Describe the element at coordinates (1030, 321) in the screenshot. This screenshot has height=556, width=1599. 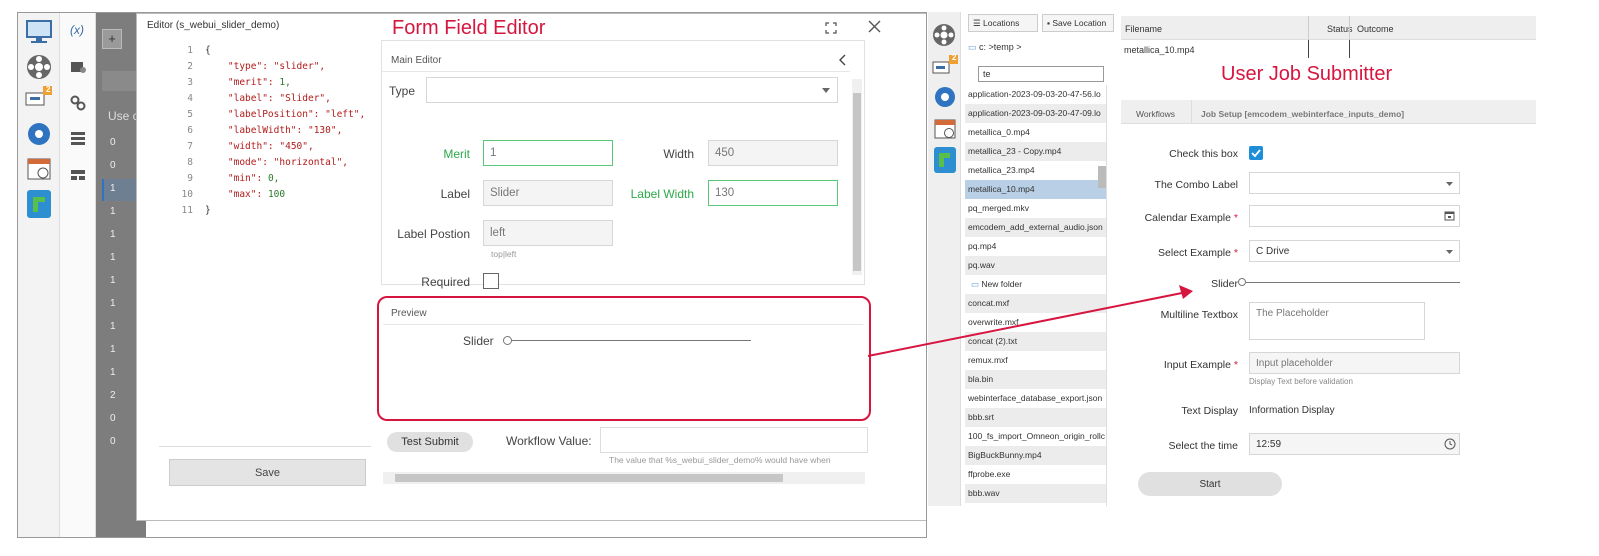
I see `annotation-arrow` at that location.